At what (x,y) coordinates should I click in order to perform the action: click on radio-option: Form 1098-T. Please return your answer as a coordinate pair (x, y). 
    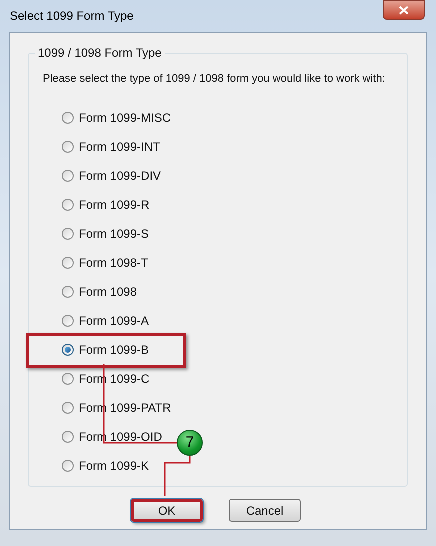
    Looking at the image, I should click on (105, 263).